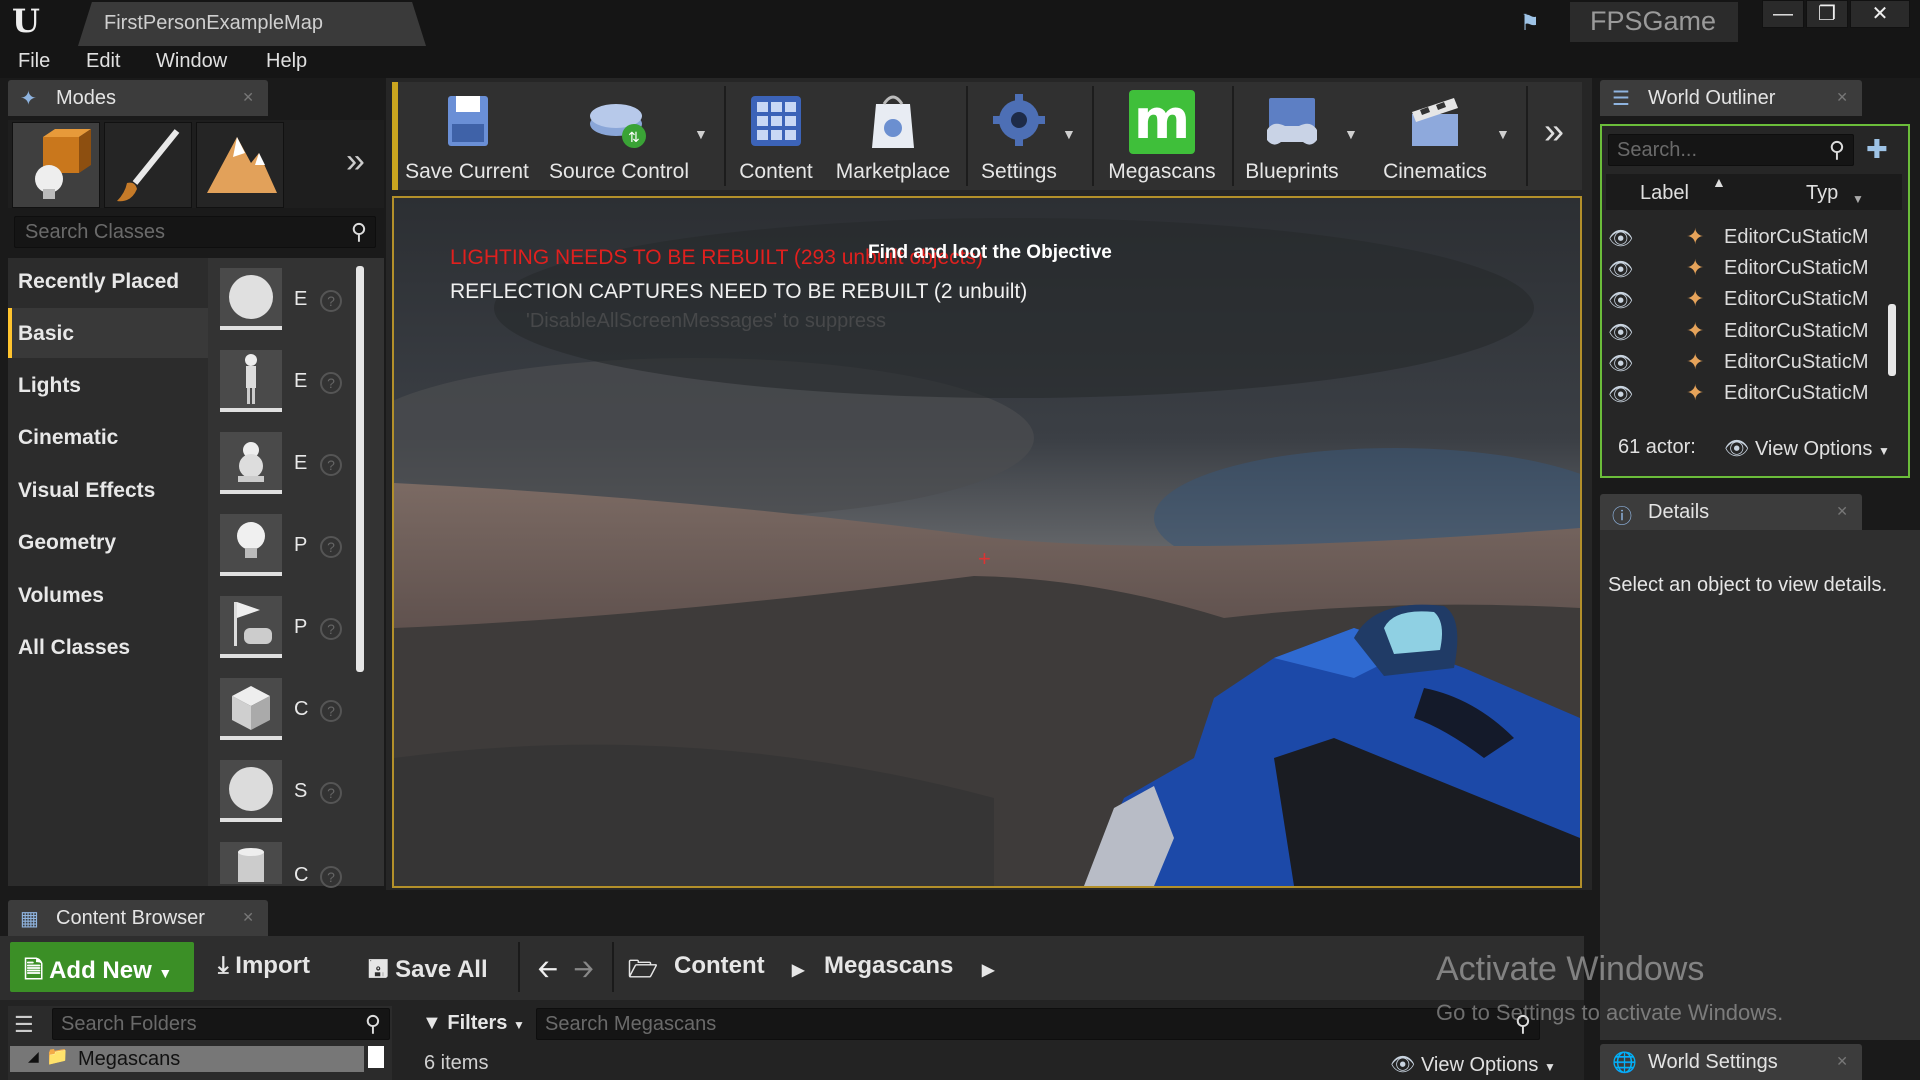  Describe the element at coordinates (473, 1023) in the screenshot. I see `filters-button: ▼ Filters ▼` at that location.